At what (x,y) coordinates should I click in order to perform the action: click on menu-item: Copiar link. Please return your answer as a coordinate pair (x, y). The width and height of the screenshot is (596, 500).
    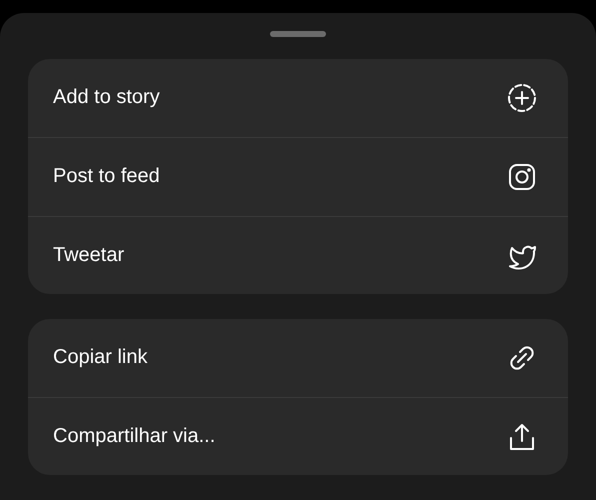
    Looking at the image, I should click on (298, 357).